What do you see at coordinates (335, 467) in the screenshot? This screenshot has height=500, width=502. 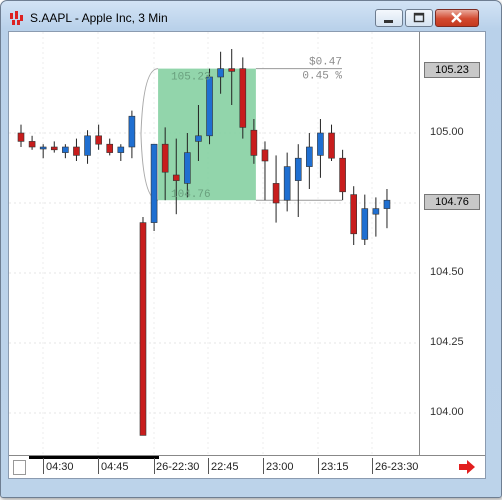 I see `x-tick-label: 23:15` at bounding box center [335, 467].